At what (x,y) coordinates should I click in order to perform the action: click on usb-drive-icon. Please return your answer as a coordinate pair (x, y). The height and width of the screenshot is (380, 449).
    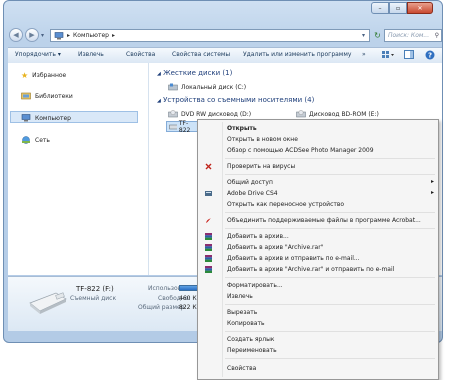
    Looking at the image, I should click on (48, 303).